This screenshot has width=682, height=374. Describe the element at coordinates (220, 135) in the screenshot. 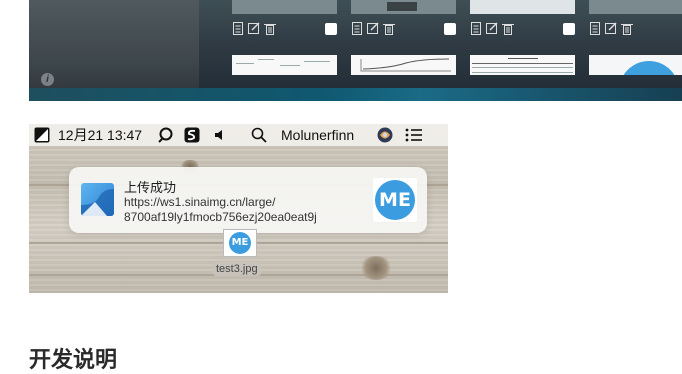

I see `volume-icon` at that location.